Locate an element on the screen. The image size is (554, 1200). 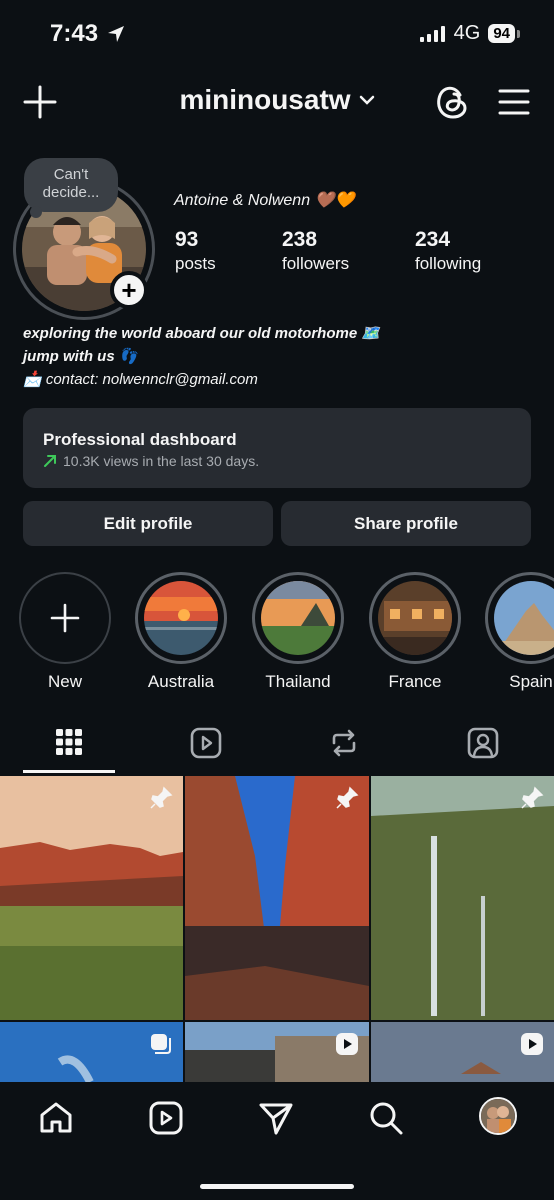
add-story-button: + is located at coordinates (129, 290).